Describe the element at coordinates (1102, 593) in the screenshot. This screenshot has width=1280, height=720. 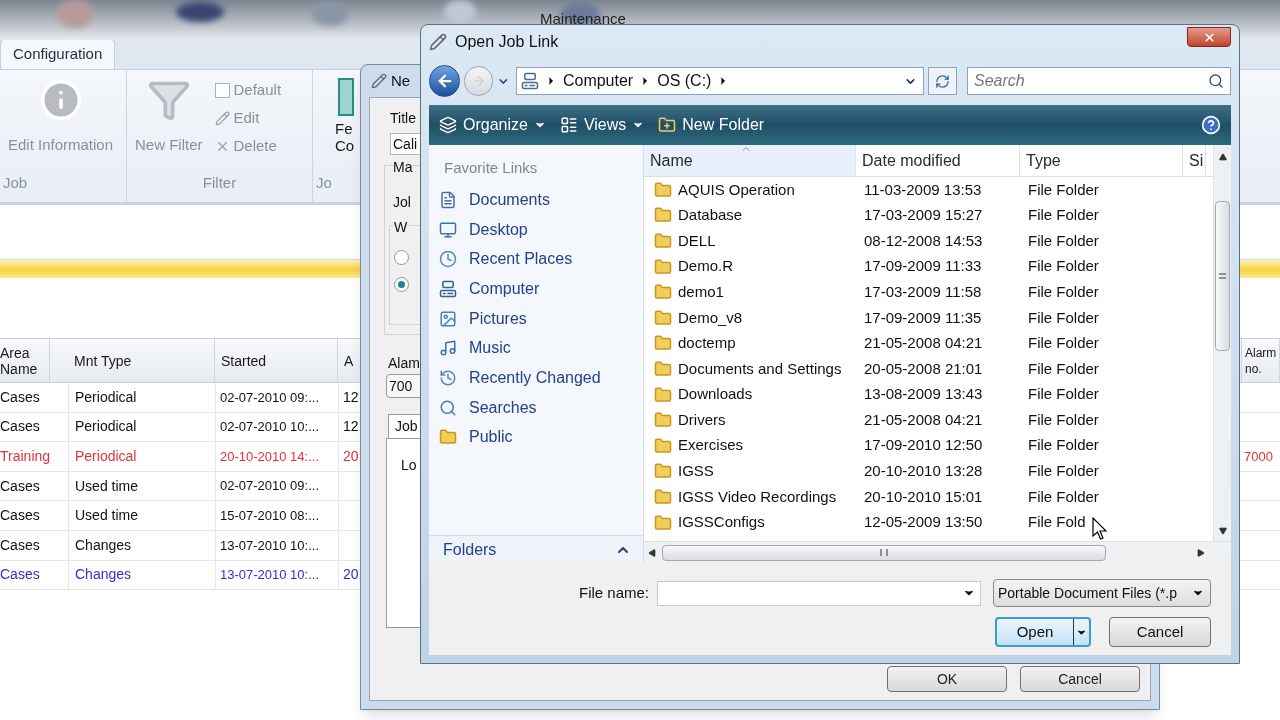
I see `file-type-dropdown: Portable Document Files (*.p` at that location.